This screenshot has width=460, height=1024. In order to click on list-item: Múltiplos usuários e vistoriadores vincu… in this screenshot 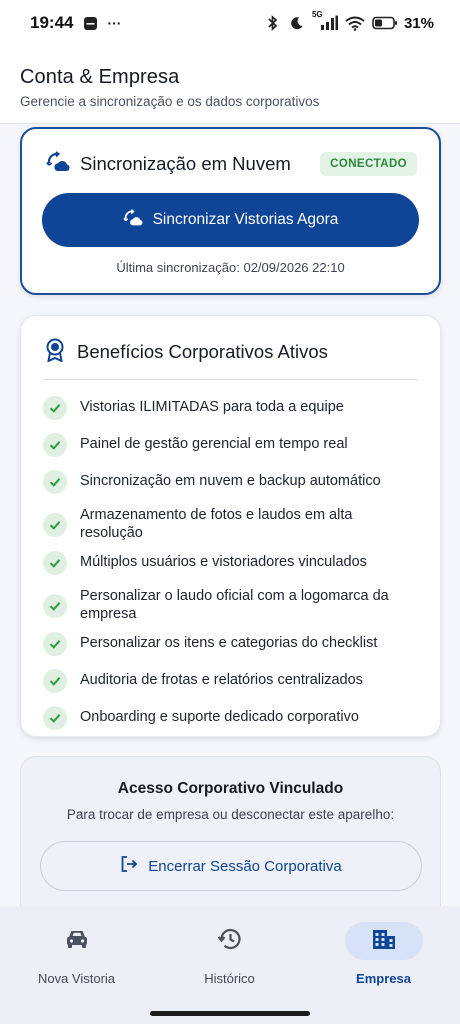, I will do `click(230, 563)`.